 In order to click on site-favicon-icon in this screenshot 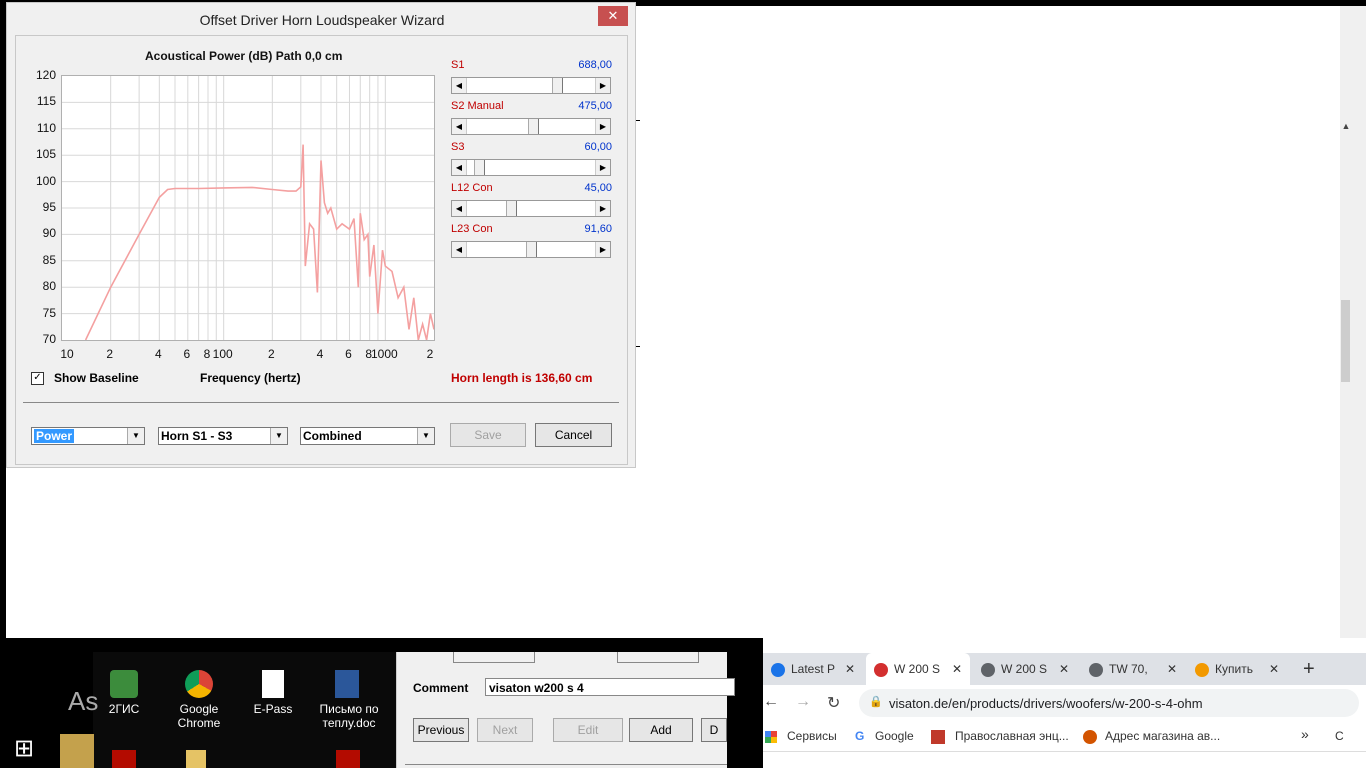, I will do `click(881, 669)`.